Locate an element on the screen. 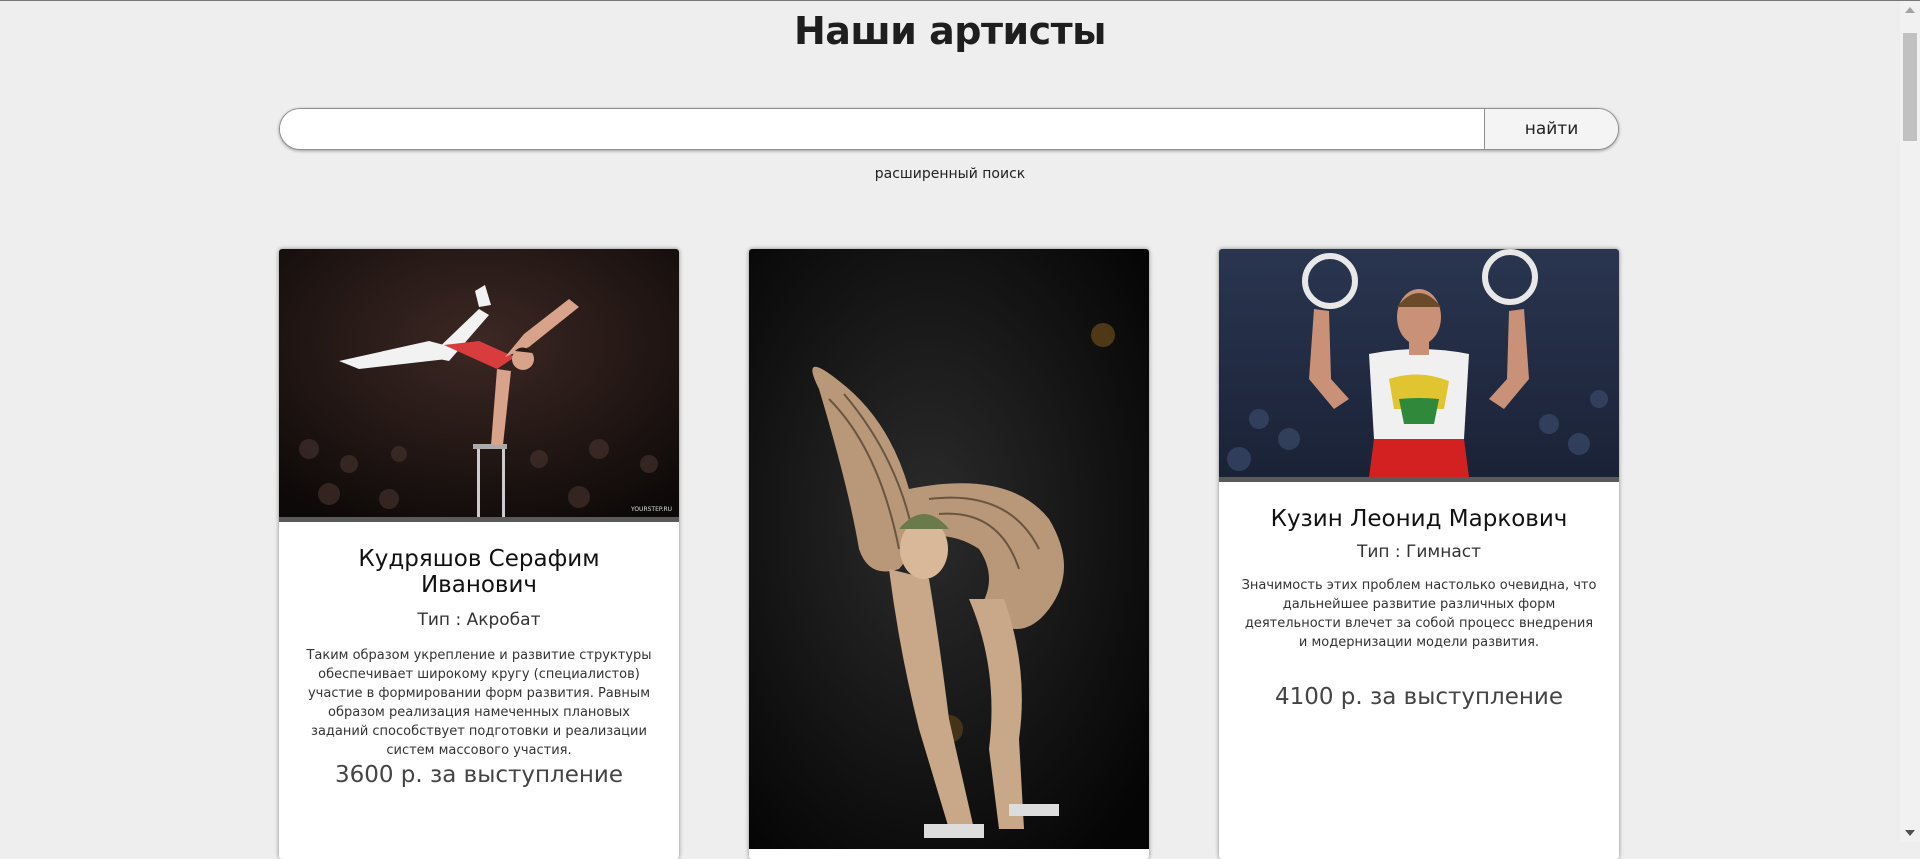 The height and width of the screenshot is (859, 1920). artist-type: Тип : Акробат is located at coordinates (479, 620).